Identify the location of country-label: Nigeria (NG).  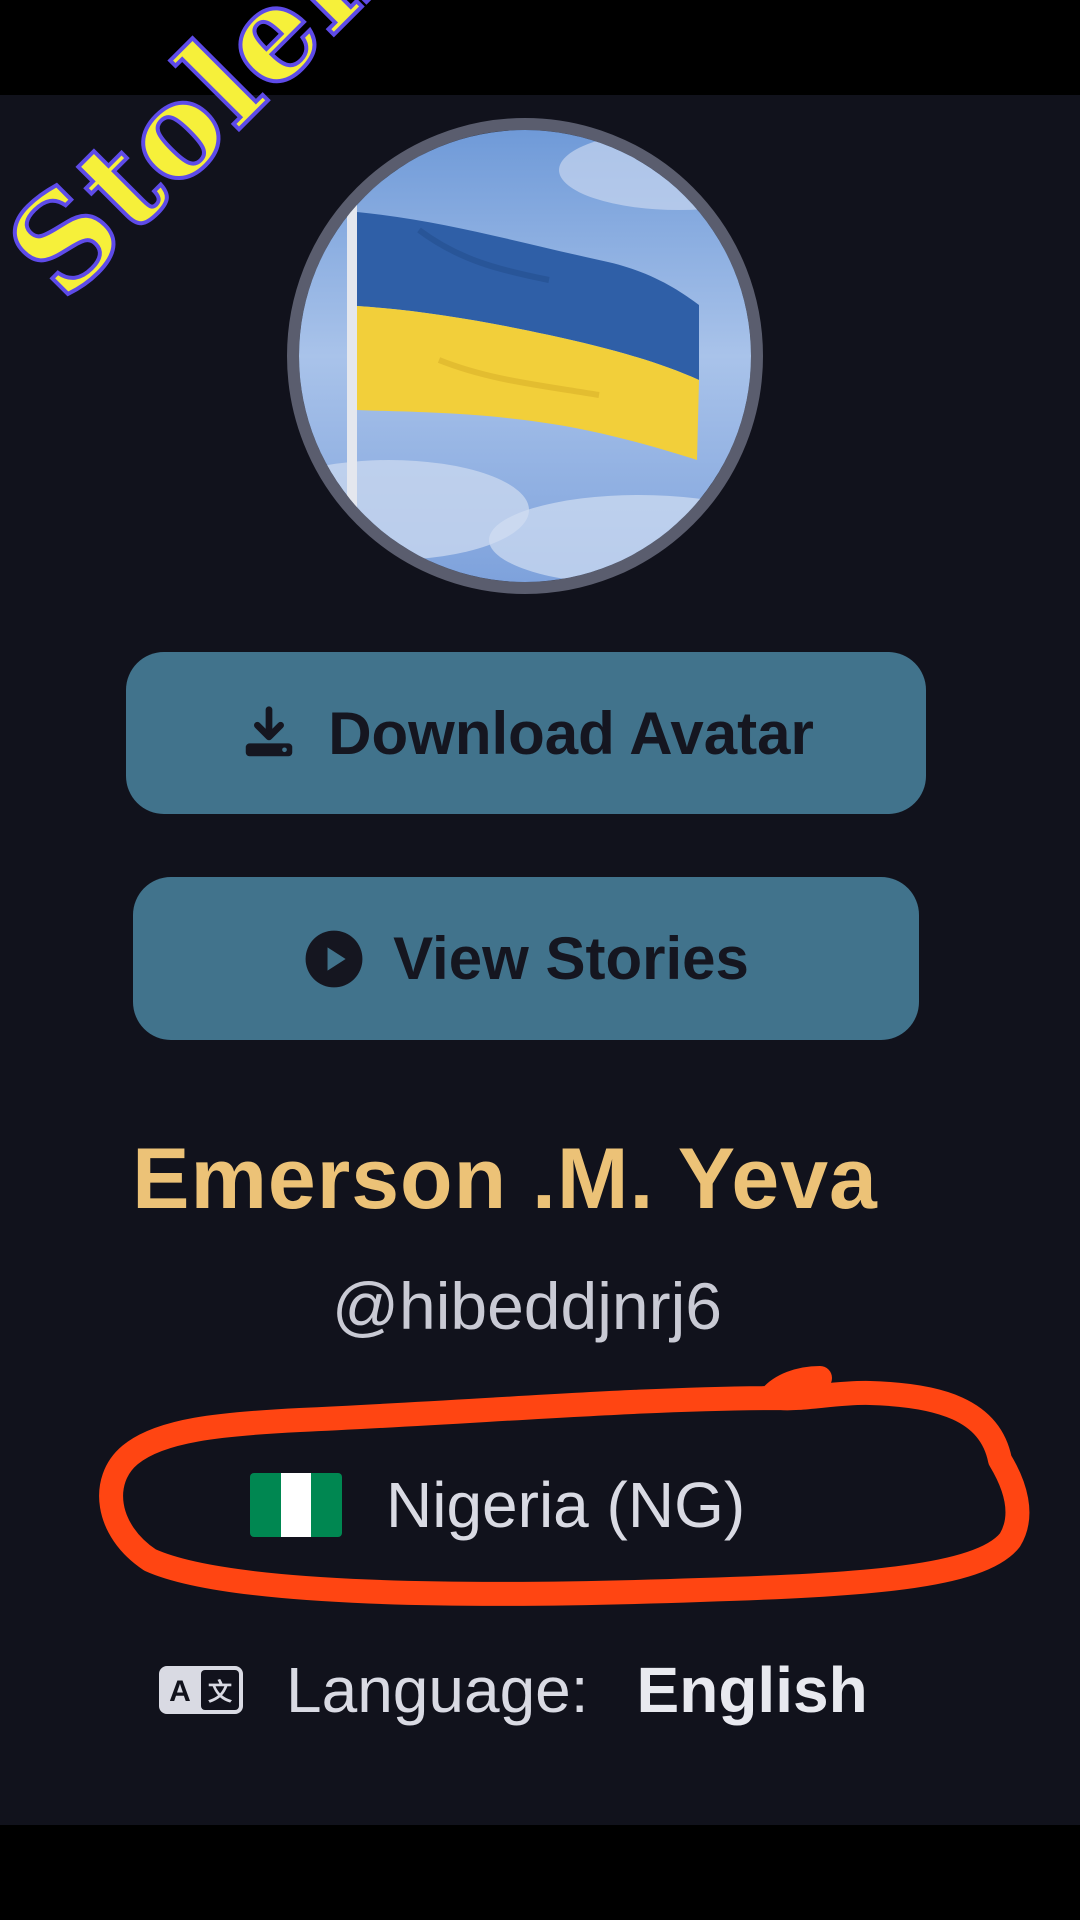
(566, 1505).